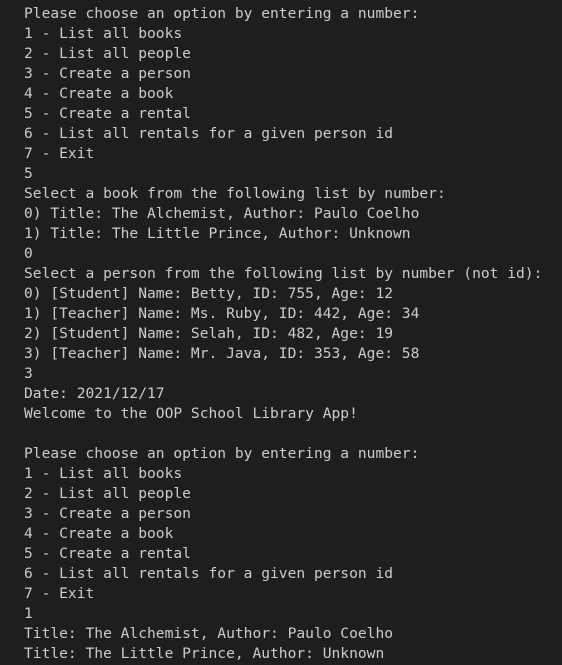  Describe the element at coordinates (28, 253) in the screenshot. I see `user-input: 0` at that location.